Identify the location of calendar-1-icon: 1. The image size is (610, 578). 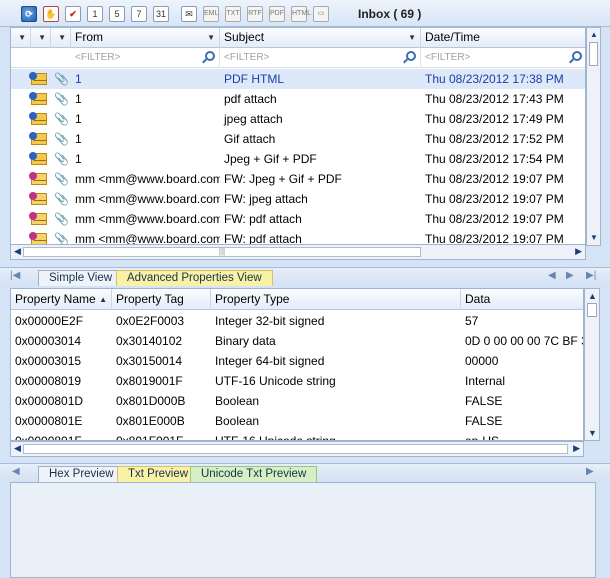
(95, 14).